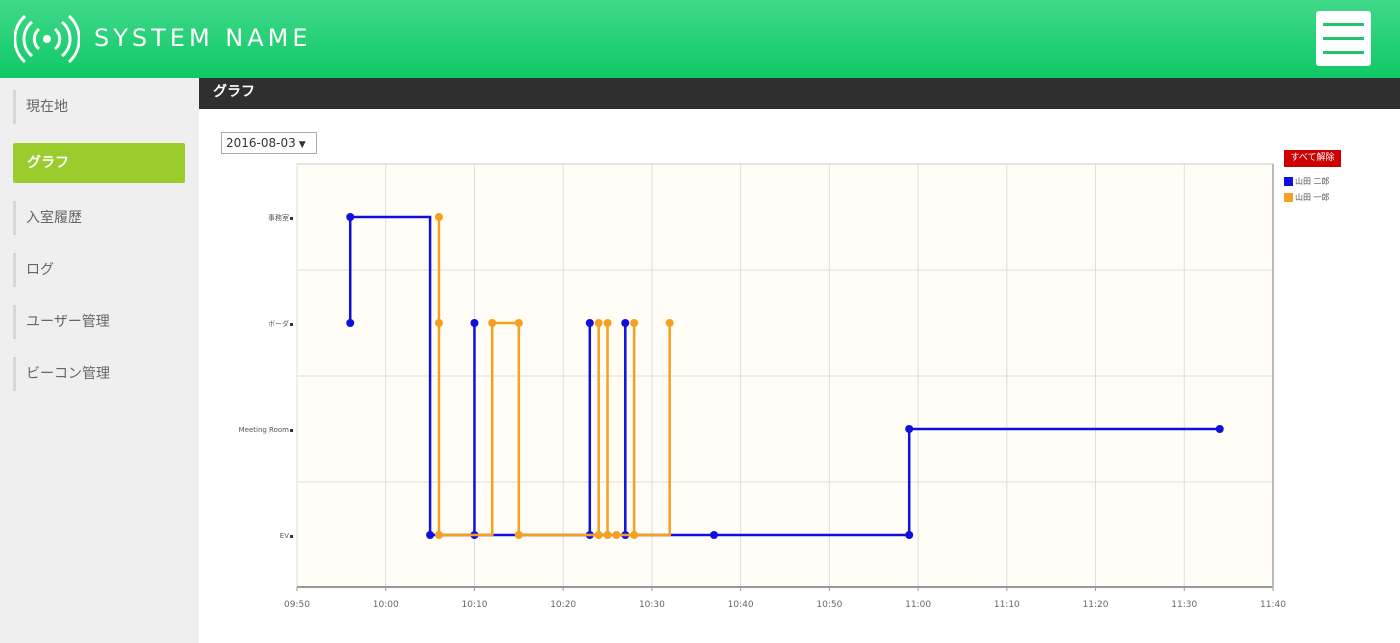 Image resolution: width=1400 pixels, height=643 pixels. What do you see at coordinates (1096, 605) in the screenshot?
I see `x-tick-label: 11:20` at bounding box center [1096, 605].